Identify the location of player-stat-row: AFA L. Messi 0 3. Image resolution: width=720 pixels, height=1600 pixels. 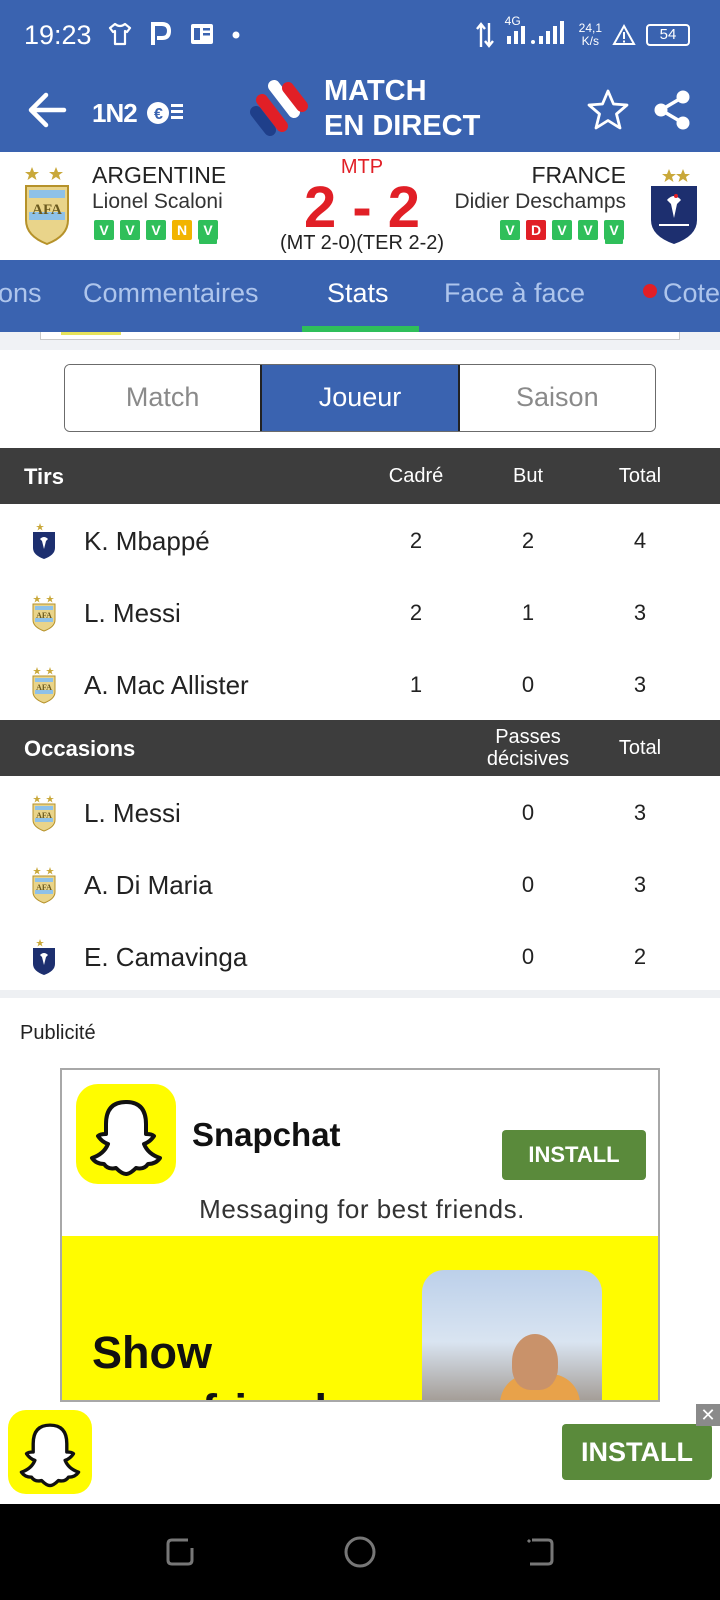
(360, 812).